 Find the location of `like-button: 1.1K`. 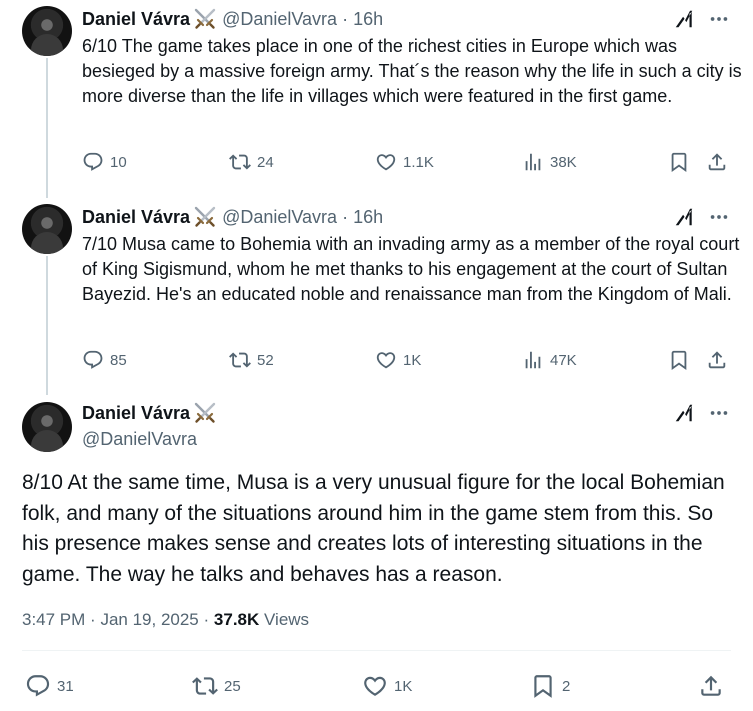

like-button: 1.1K is located at coordinates (404, 162).